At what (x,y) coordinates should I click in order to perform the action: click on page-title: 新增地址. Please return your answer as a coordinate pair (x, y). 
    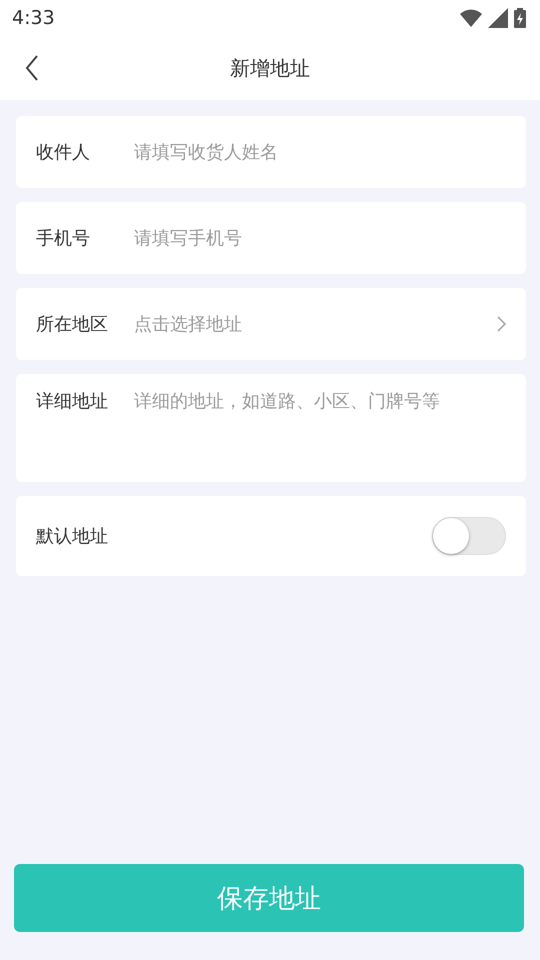
    Looking at the image, I should click on (270, 68).